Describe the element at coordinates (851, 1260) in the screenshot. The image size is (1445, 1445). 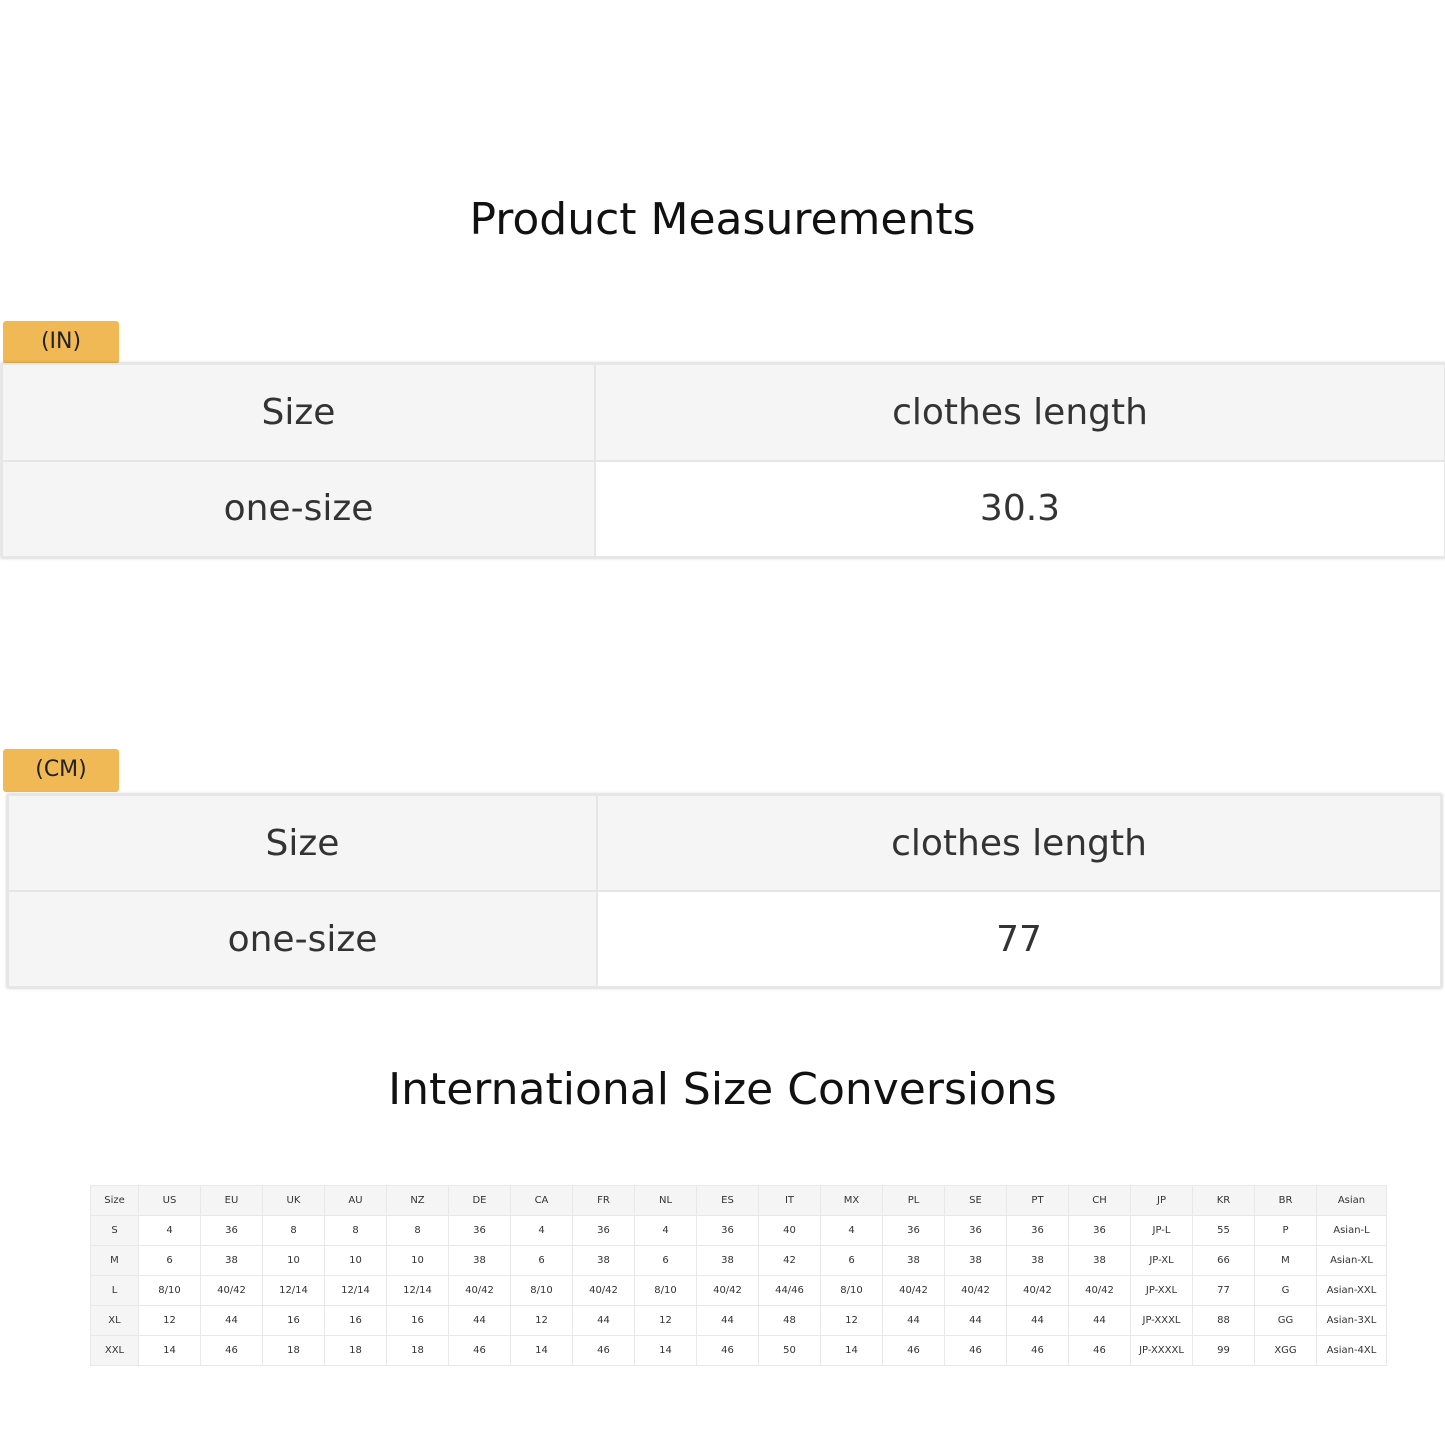
I see `conversion-cell: 6` at that location.